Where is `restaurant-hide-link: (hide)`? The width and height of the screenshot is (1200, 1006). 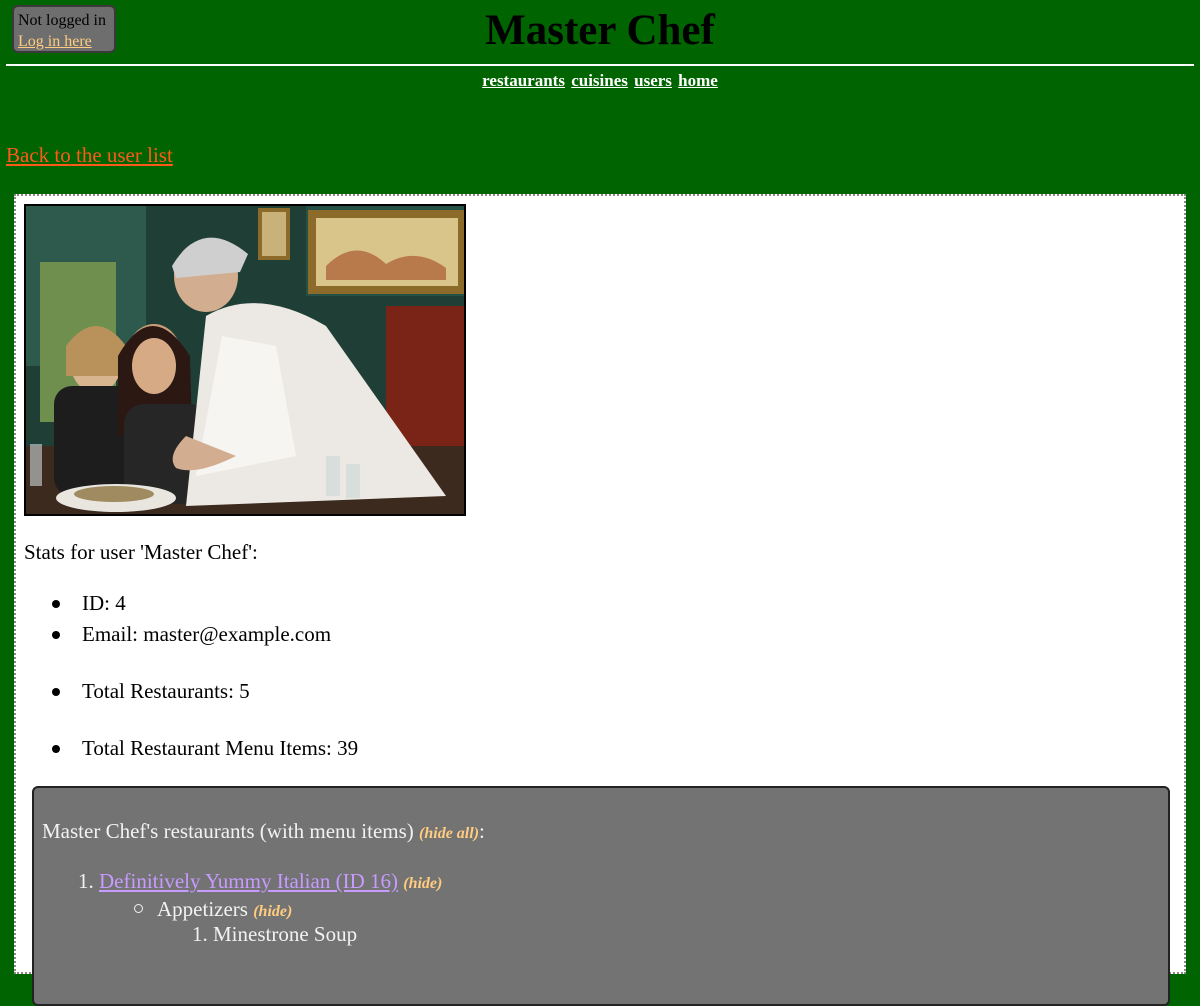 restaurant-hide-link: (hide) is located at coordinates (422, 883).